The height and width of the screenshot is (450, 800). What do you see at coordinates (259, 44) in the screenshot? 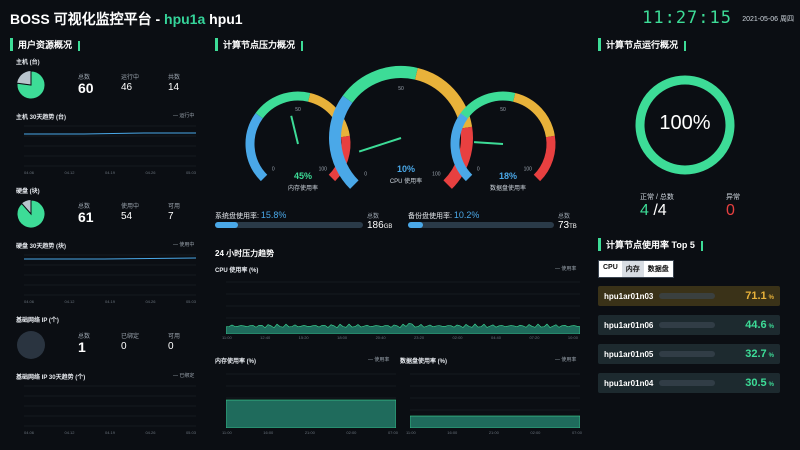
I see `section-pressure: 计算节点压力概况` at bounding box center [259, 44].